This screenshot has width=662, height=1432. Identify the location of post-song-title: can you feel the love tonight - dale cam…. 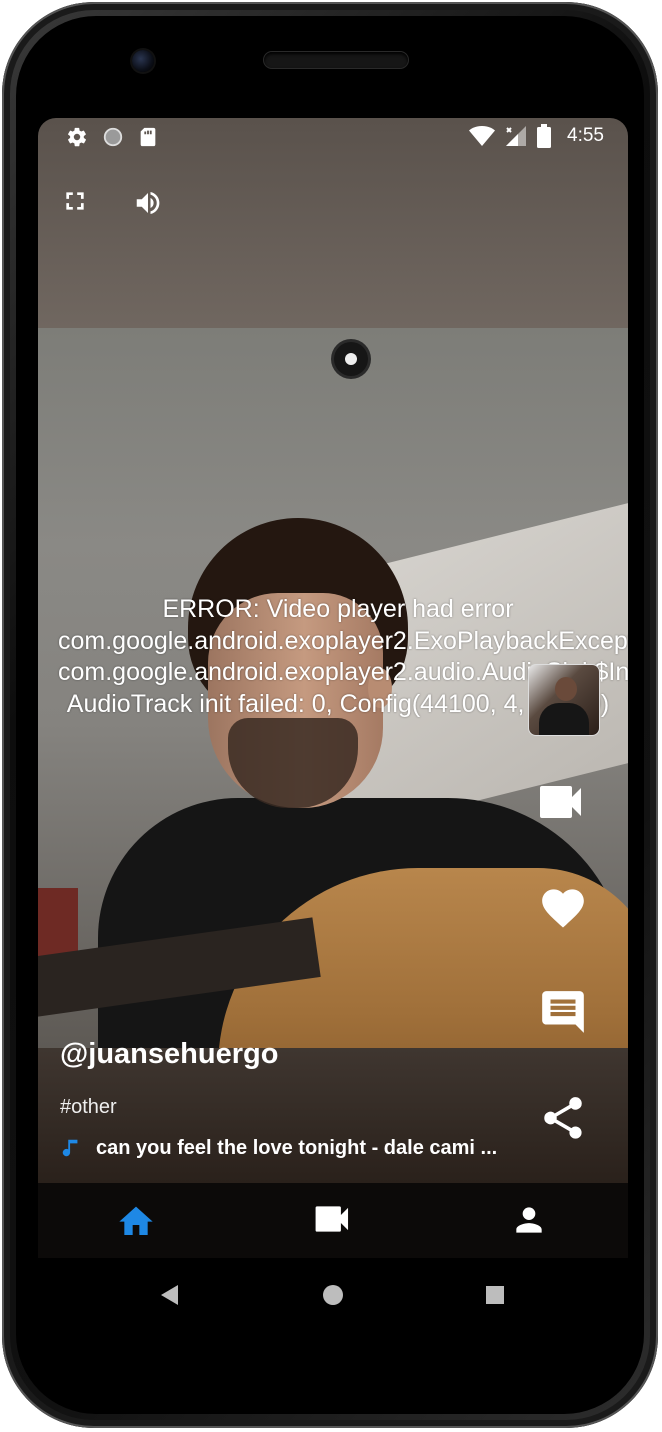
(297, 1147).